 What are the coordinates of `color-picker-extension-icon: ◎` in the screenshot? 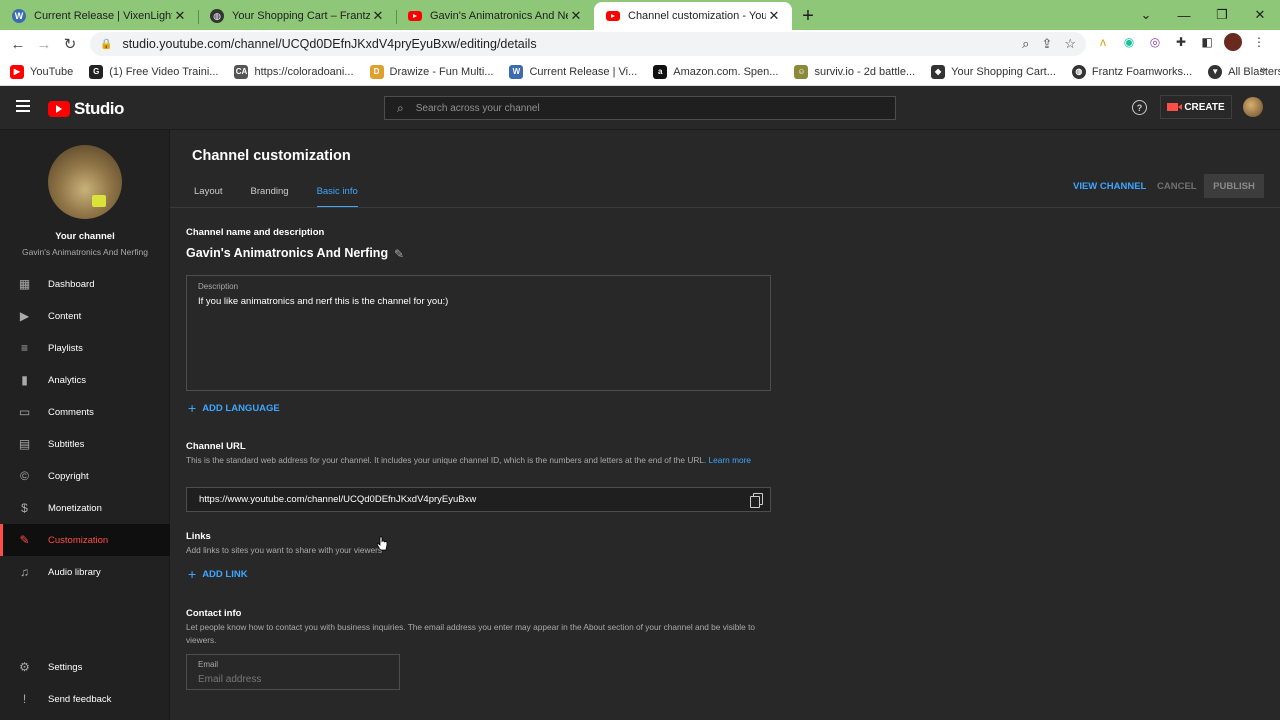 It's located at (1155, 42).